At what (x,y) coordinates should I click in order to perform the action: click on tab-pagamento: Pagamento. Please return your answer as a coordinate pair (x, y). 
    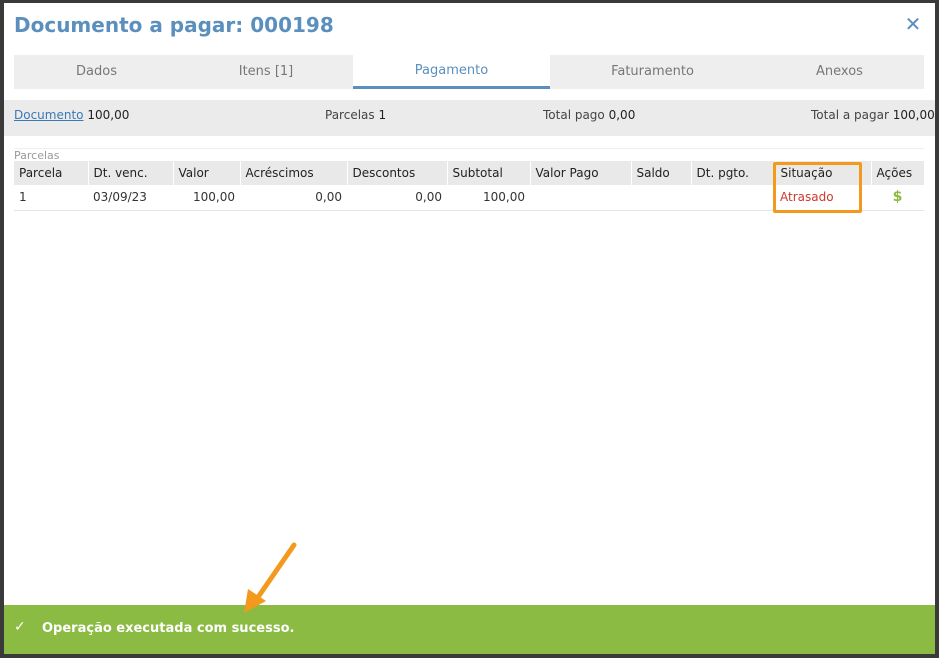
    Looking at the image, I should click on (451, 72).